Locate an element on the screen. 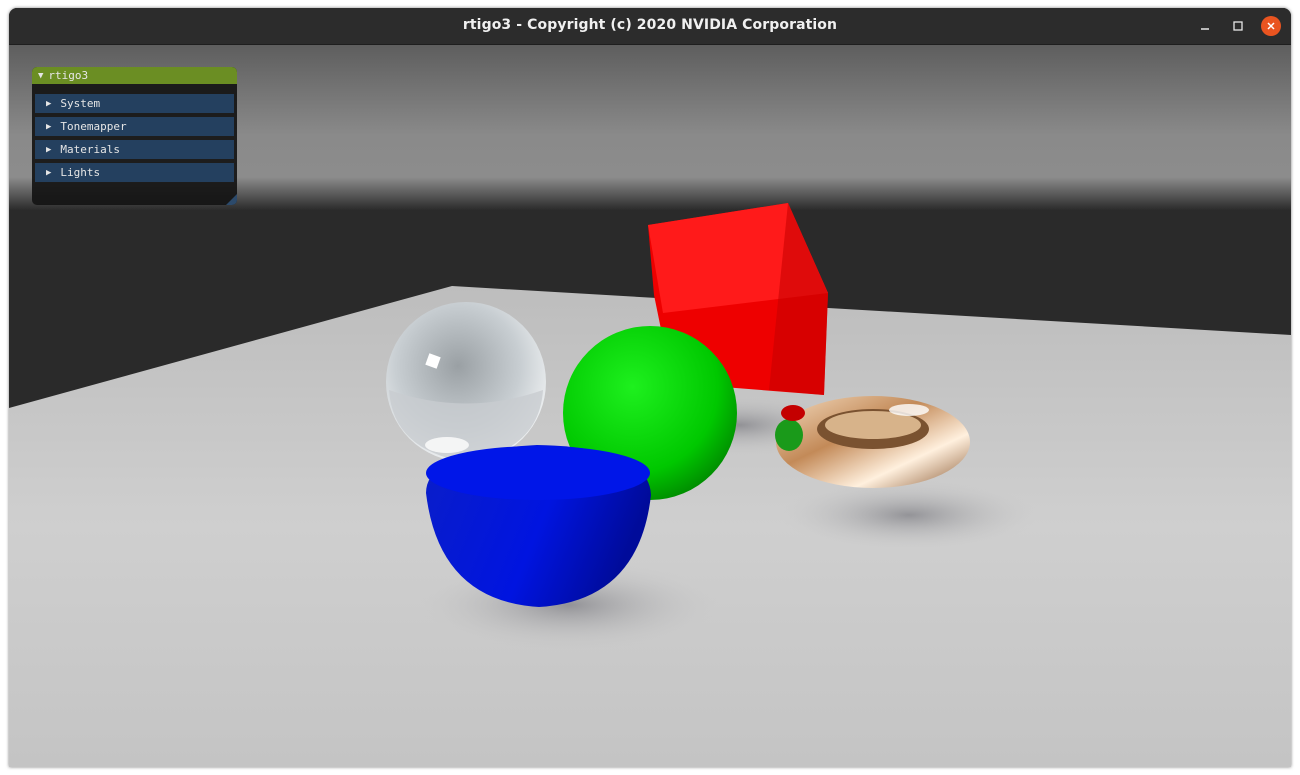 The height and width of the screenshot is (775, 1300). maximize-button is located at coordinates (1238, 26).